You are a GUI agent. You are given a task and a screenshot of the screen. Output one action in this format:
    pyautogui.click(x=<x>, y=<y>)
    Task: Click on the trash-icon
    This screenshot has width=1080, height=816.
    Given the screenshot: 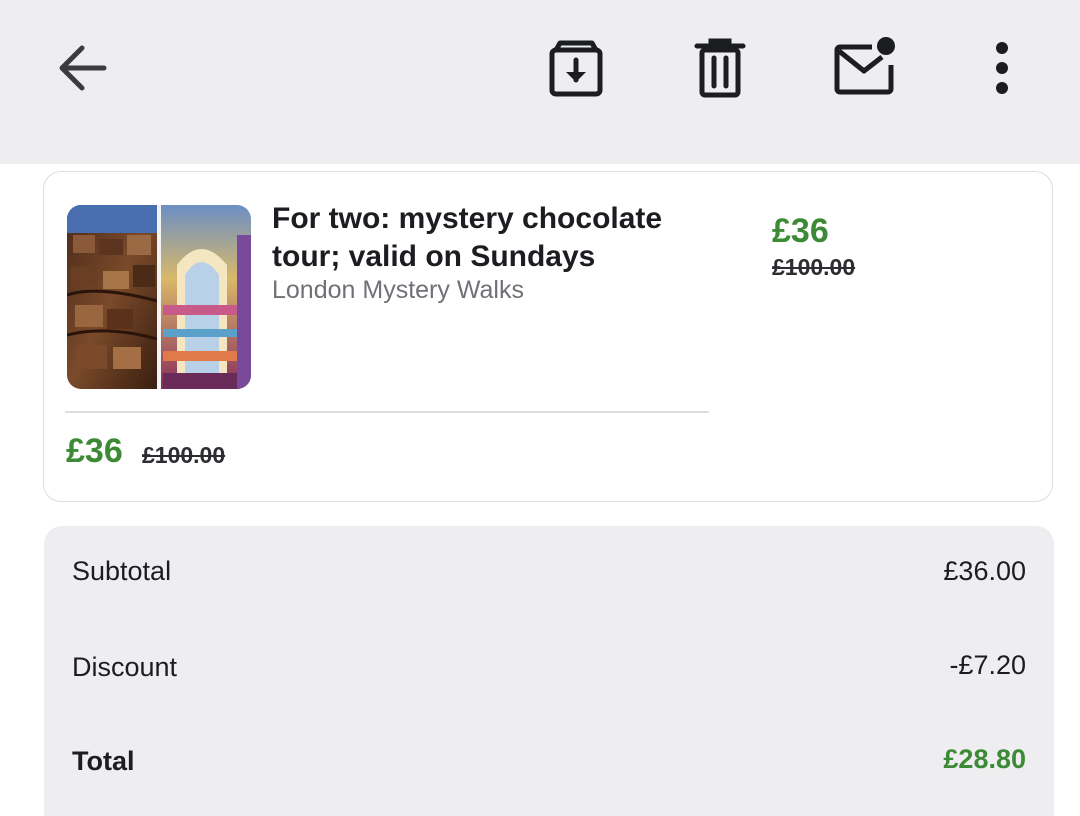 What is the action you would take?
    pyautogui.click(x=720, y=68)
    